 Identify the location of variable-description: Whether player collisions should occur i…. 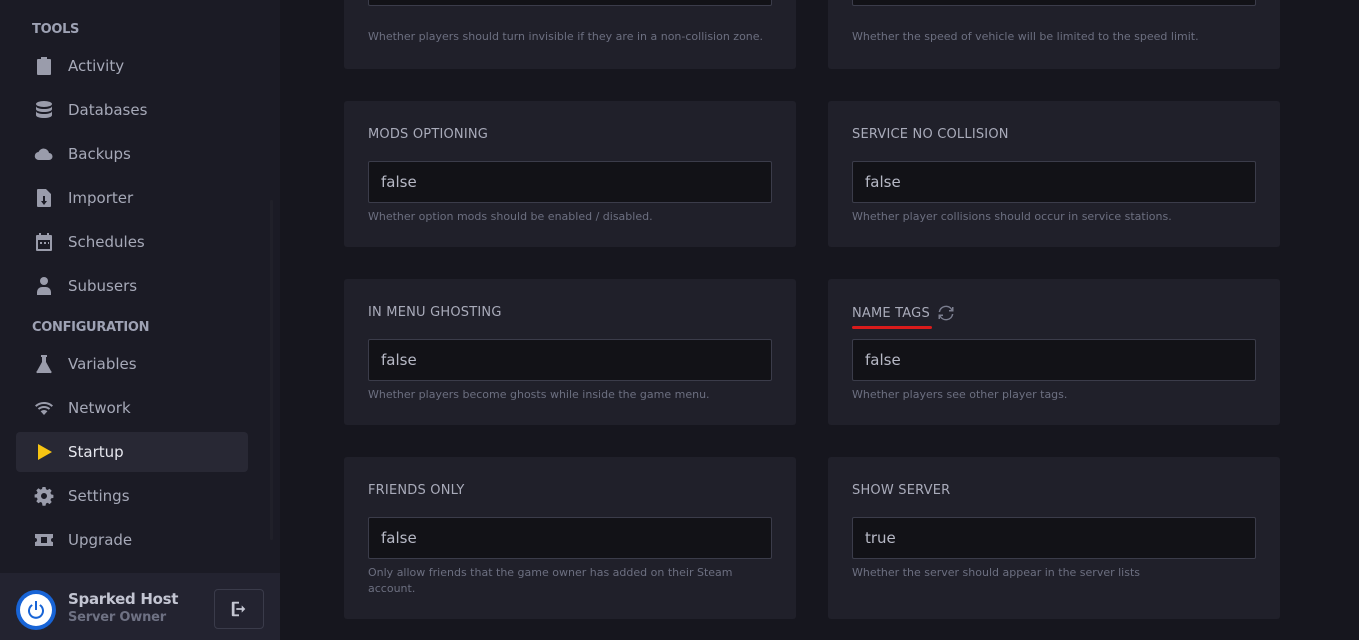
(1012, 216).